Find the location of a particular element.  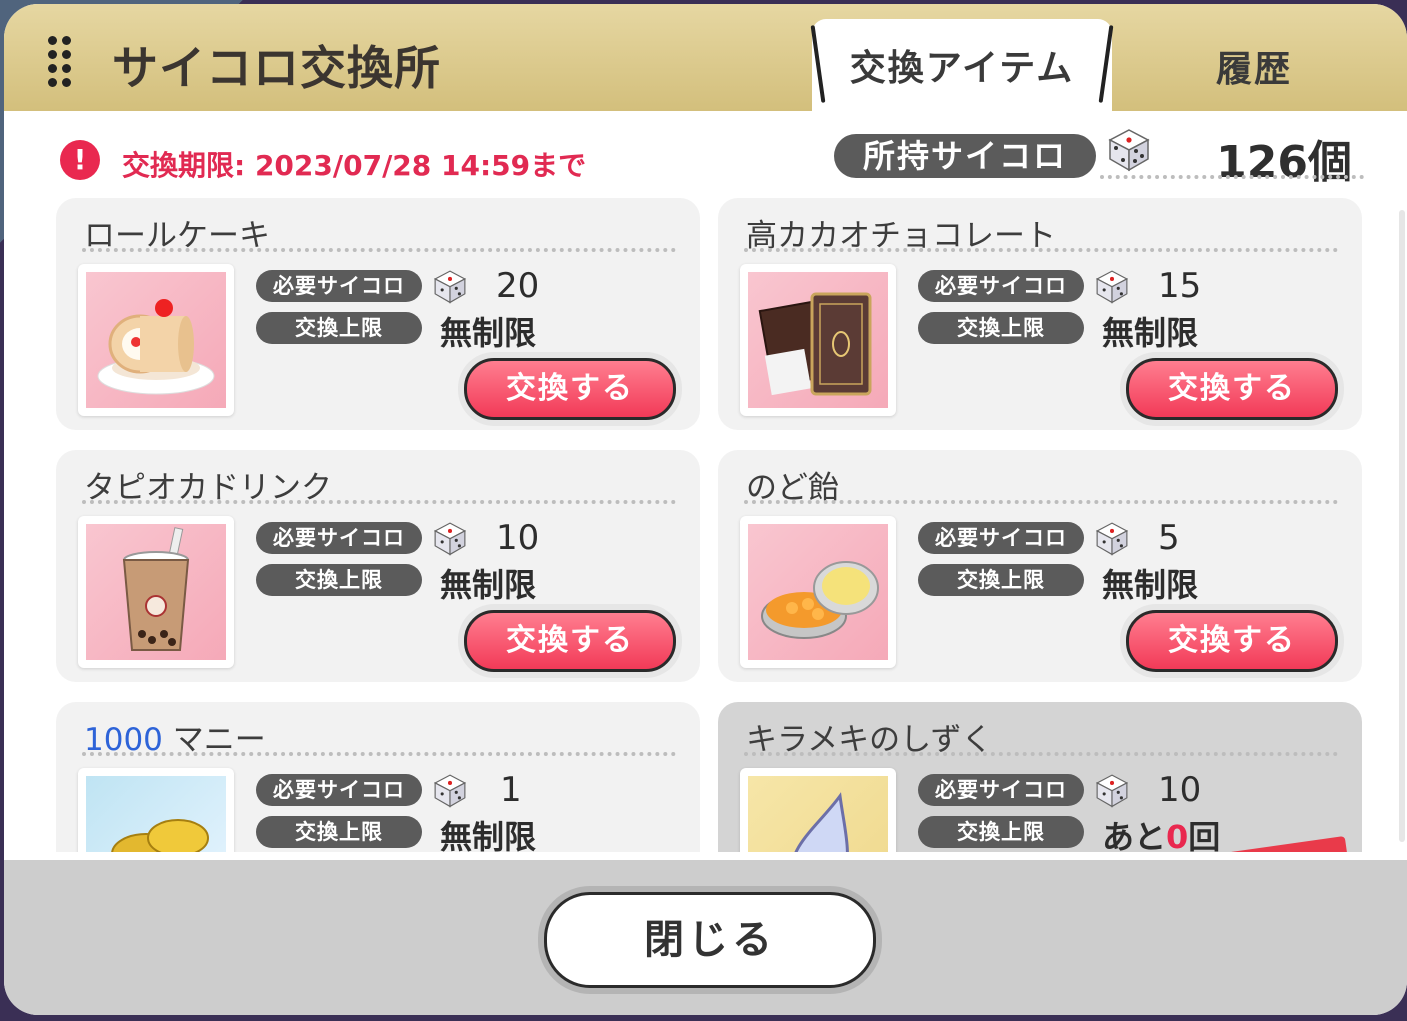

item-card-throat-candy: のど飴 必要サイコロ 5 交換上限 無制限 交換する is located at coordinates (1040, 566).